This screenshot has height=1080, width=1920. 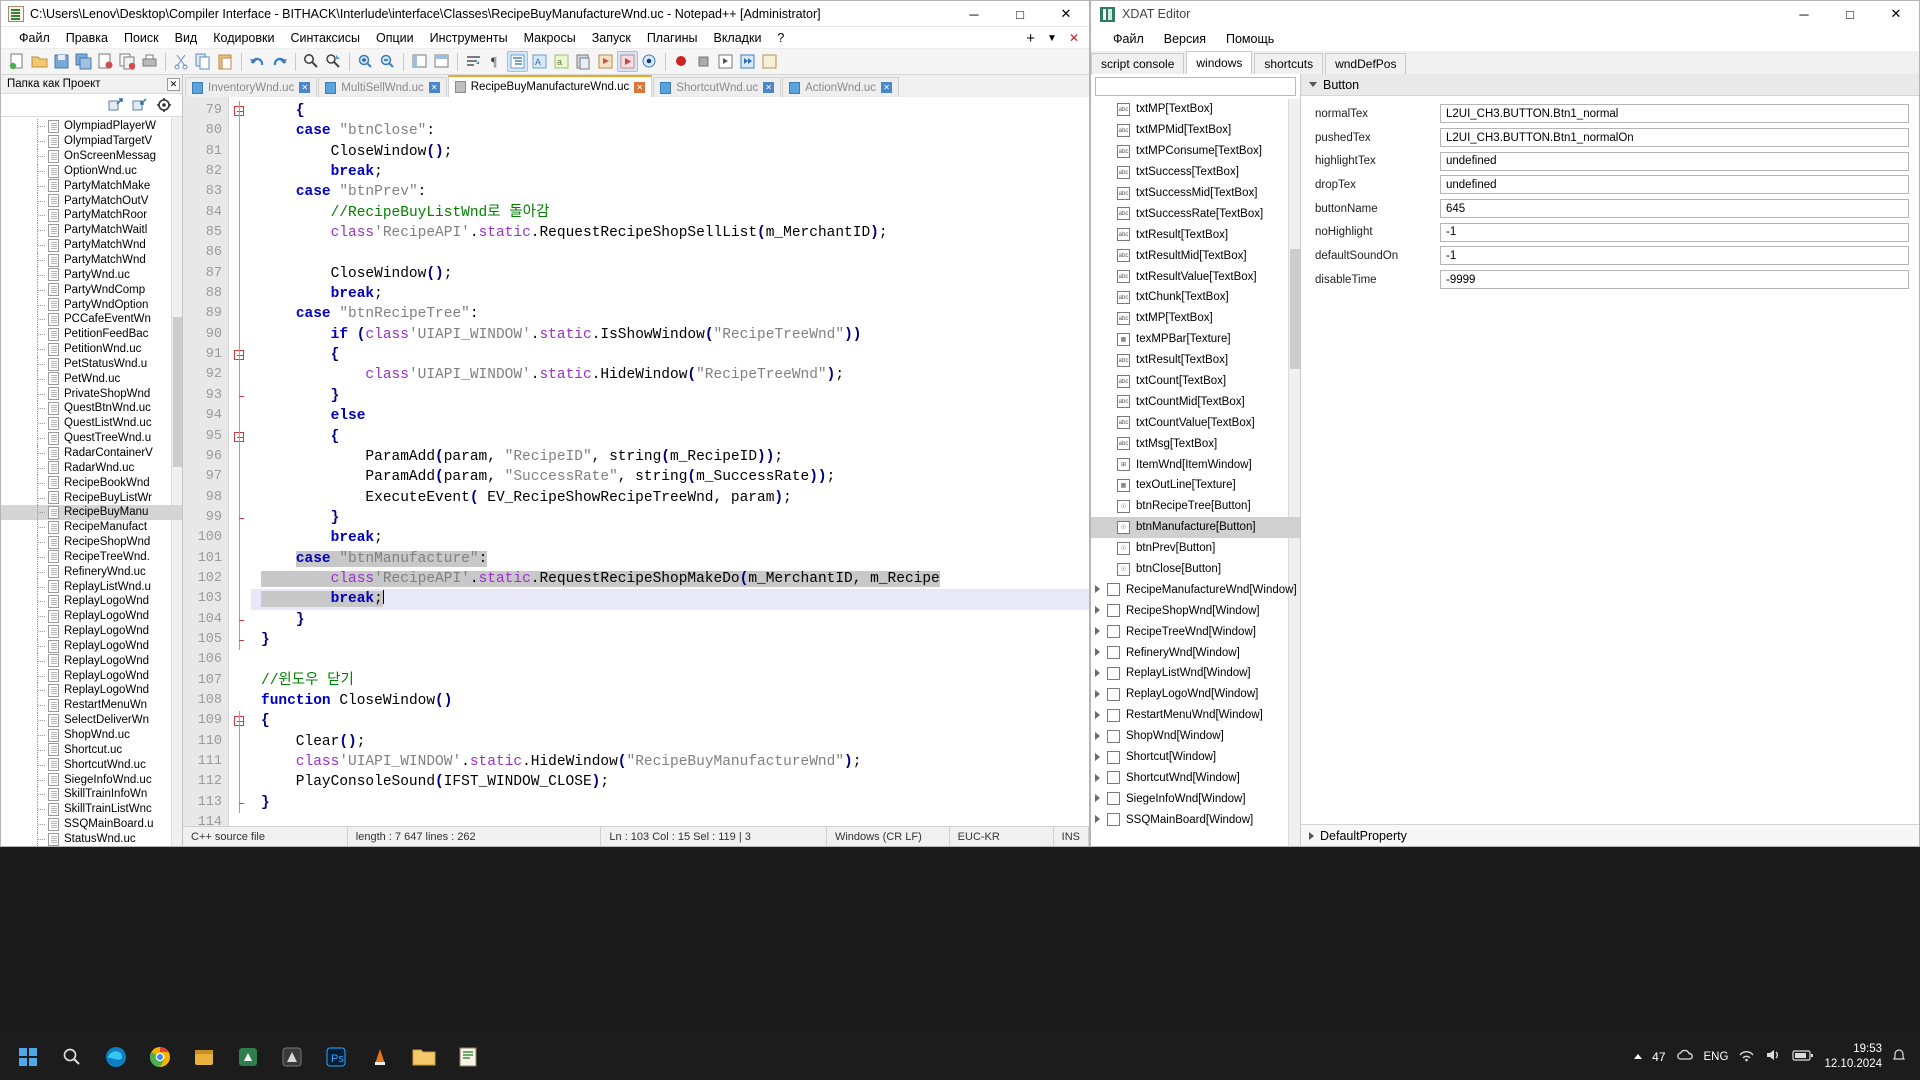 What do you see at coordinates (91, 379) in the screenshot?
I see `project-file-item: PetWnd.uc` at bounding box center [91, 379].